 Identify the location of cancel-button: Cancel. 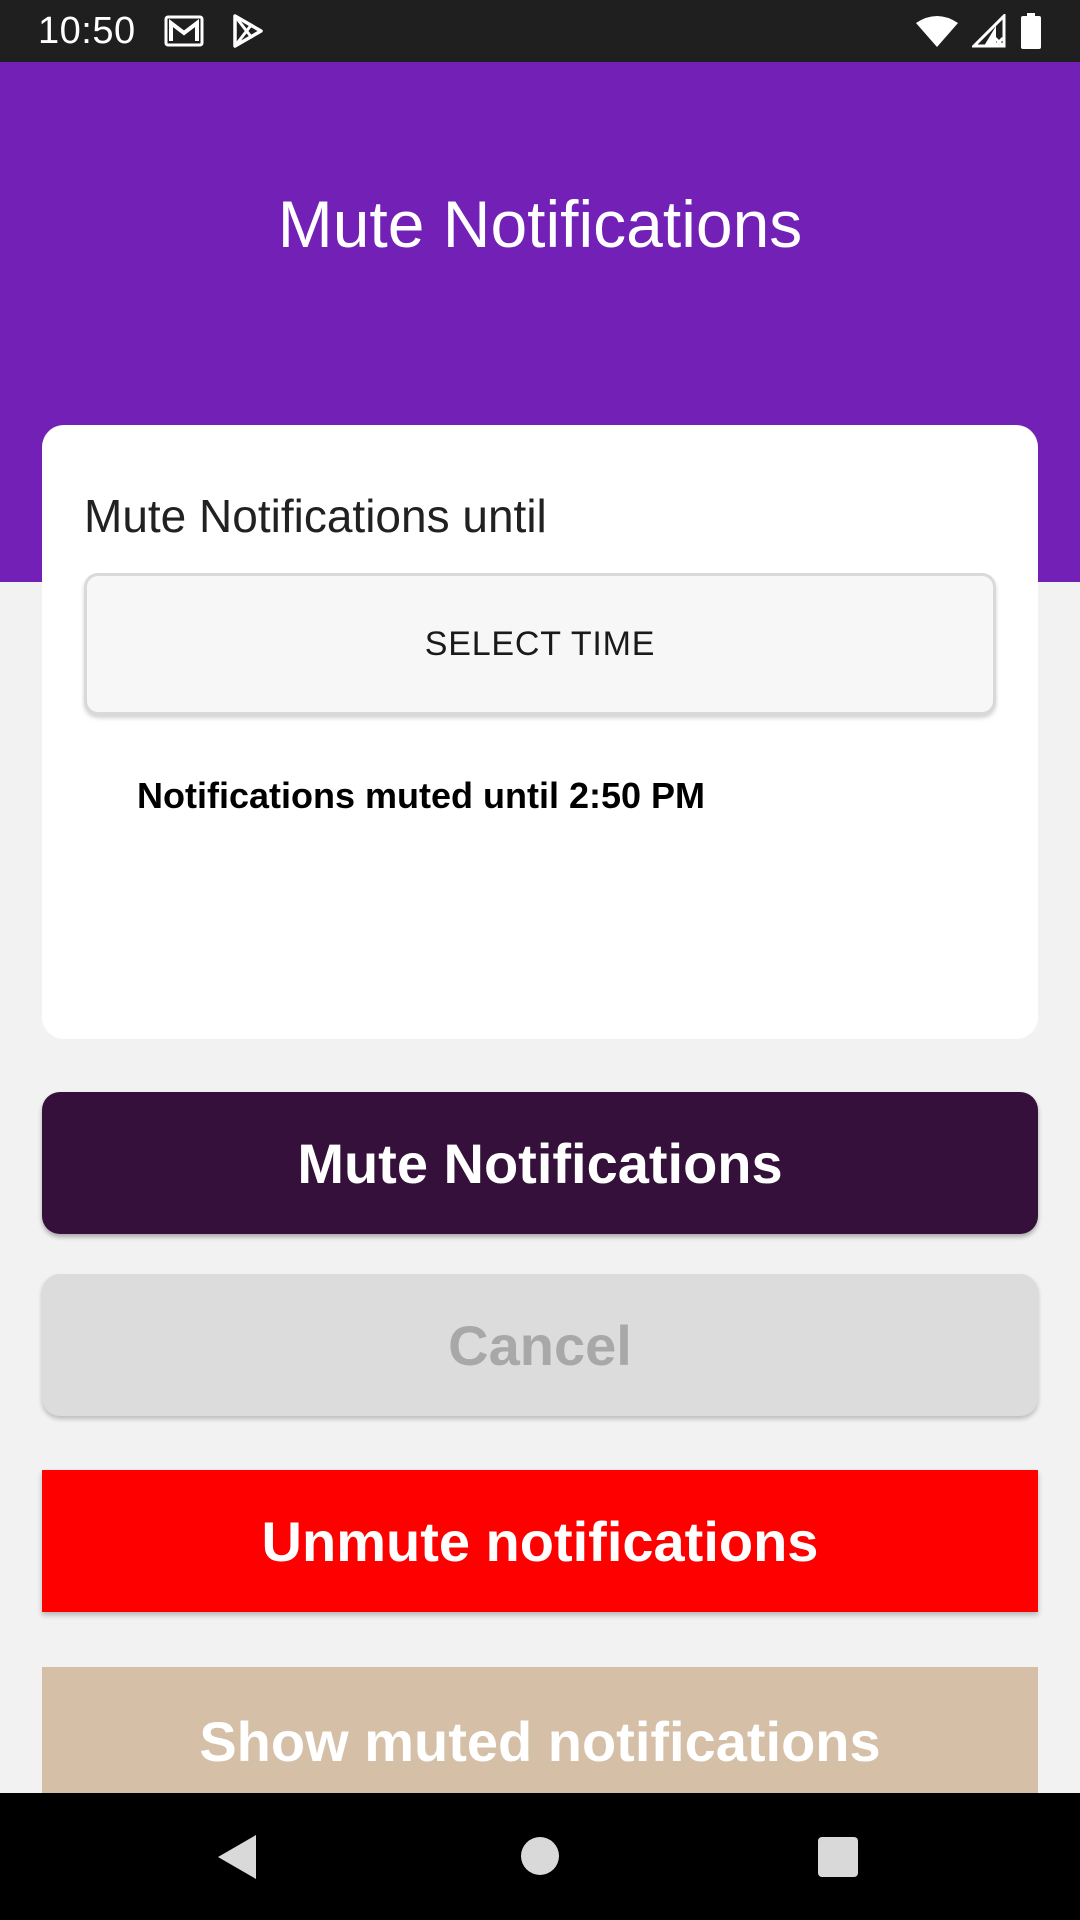
(540, 1345).